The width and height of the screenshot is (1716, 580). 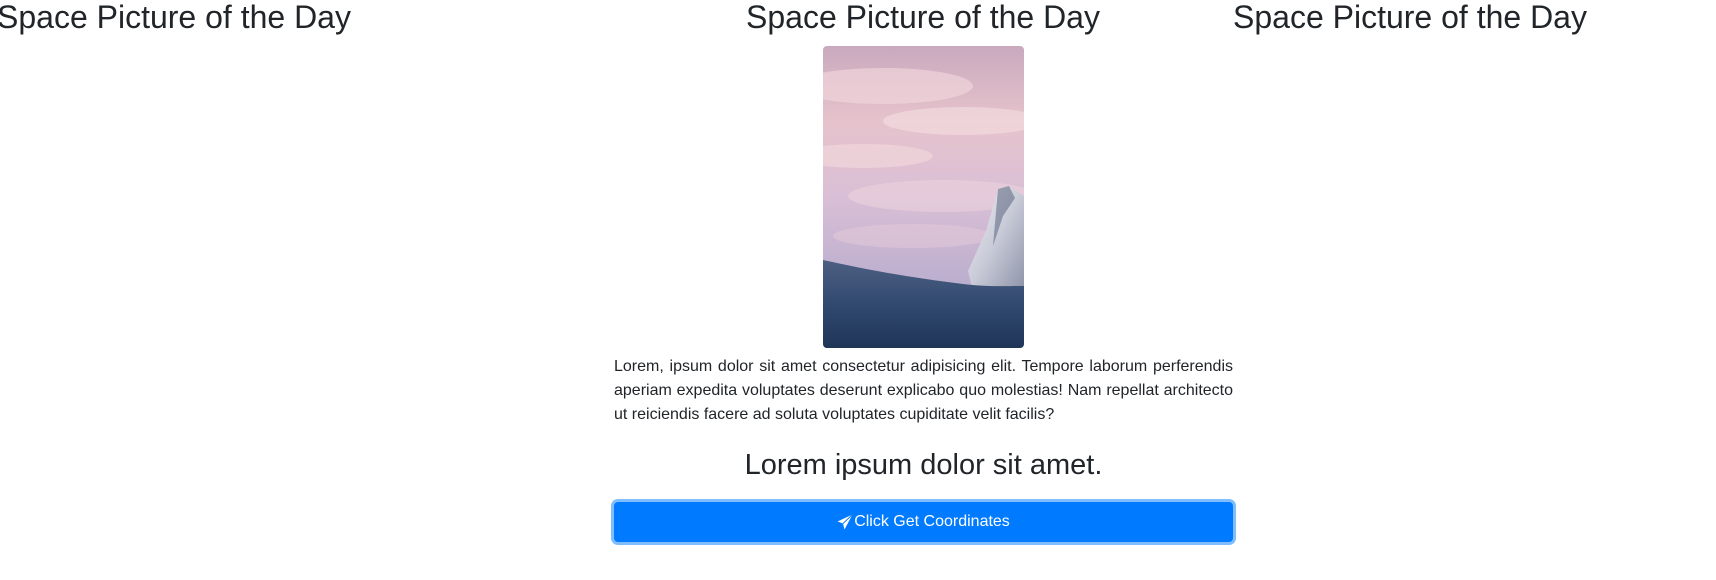 What do you see at coordinates (923, 17) in the screenshot?
I see `page-title: Space Picture of the Day` at bounding box center [923, 17].